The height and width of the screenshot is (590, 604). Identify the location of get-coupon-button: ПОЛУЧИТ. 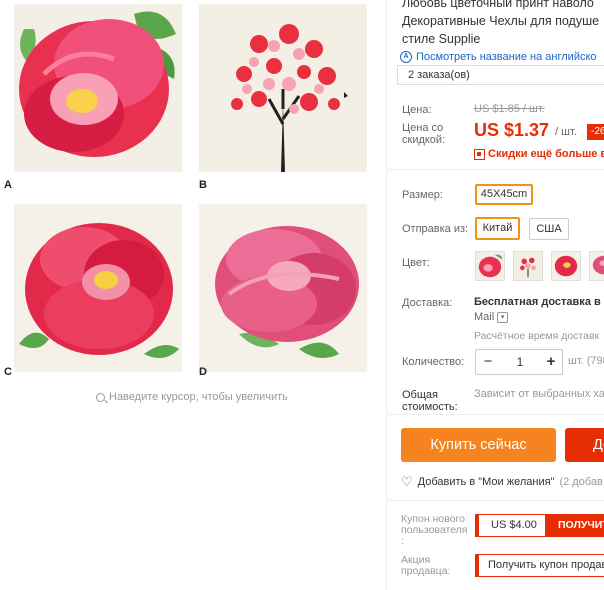
(574, 525).